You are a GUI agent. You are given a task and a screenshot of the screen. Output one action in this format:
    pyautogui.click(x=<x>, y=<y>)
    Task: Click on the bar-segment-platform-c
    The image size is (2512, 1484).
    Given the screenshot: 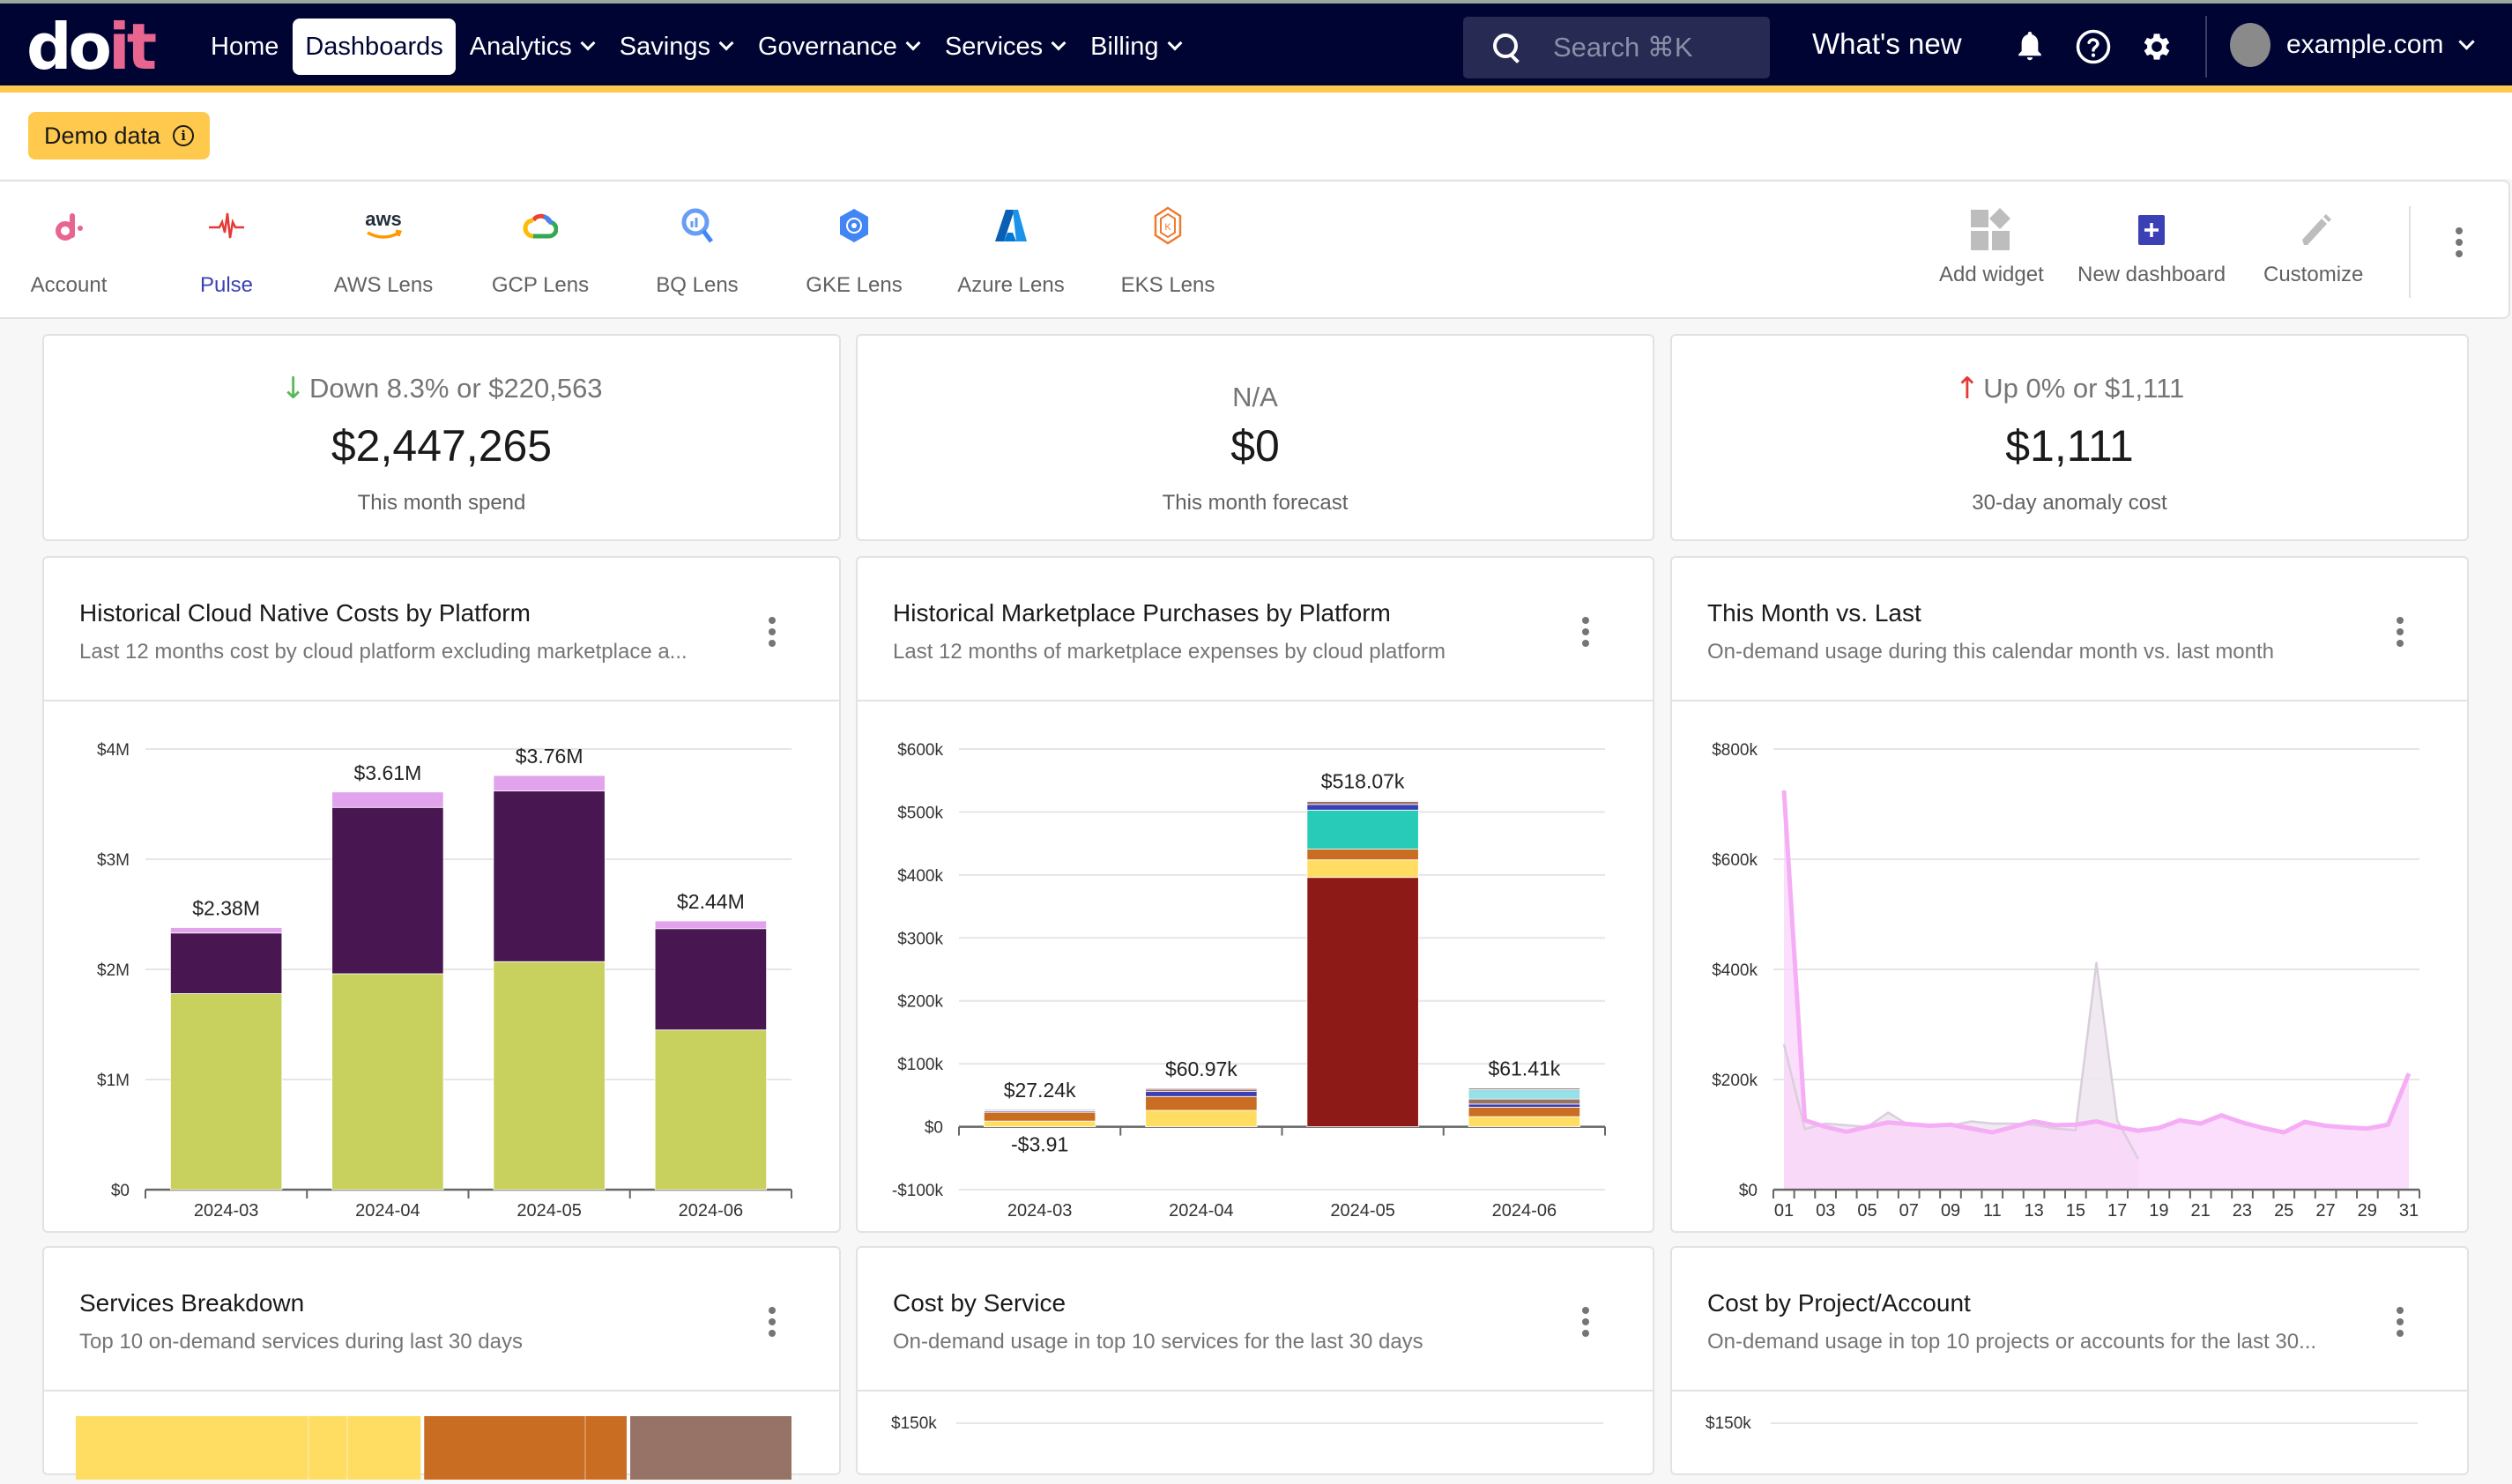 What is the action you would take?
    pyautogui.click(x=550, y=783)
    